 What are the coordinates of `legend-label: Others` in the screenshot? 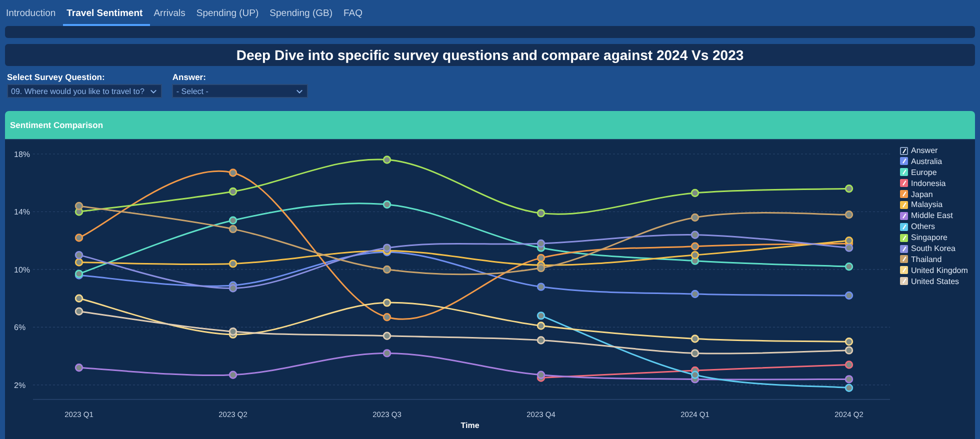 It's located at (923, 227).